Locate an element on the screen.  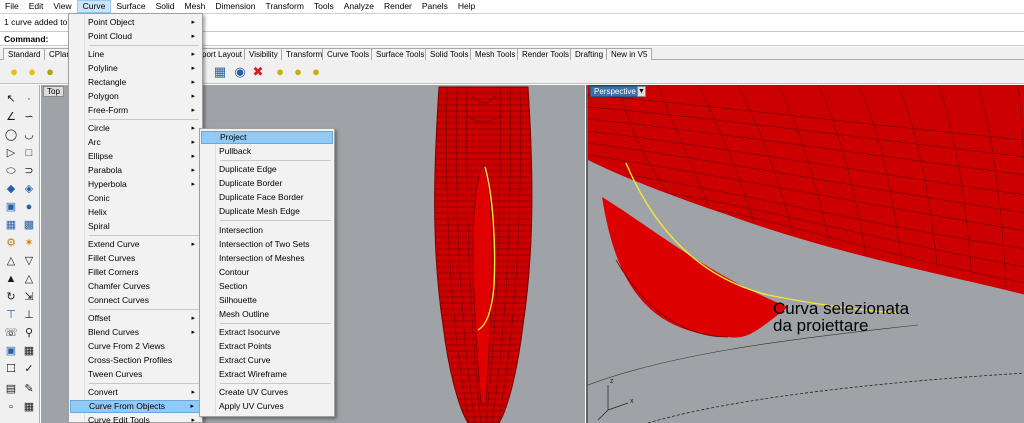
curve-icon: ∽ is located at coordinates (29, 117).